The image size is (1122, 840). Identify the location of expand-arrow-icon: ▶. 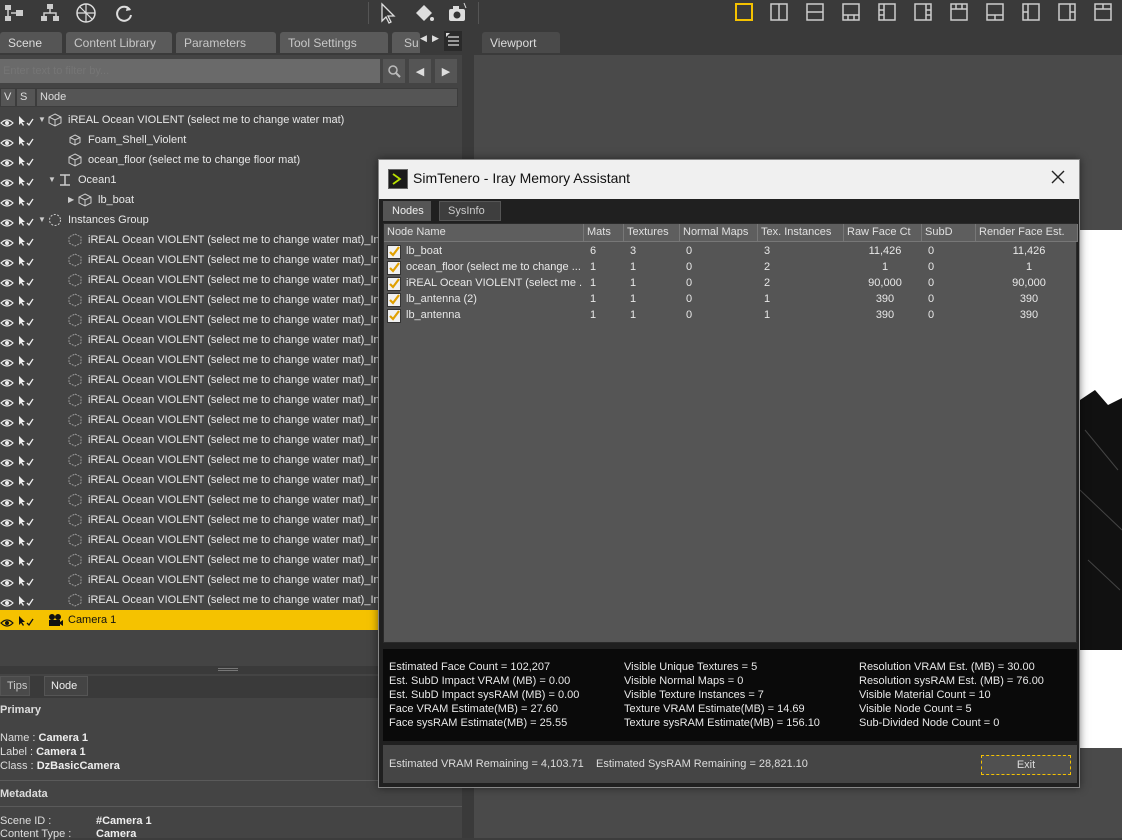
(71, 200).